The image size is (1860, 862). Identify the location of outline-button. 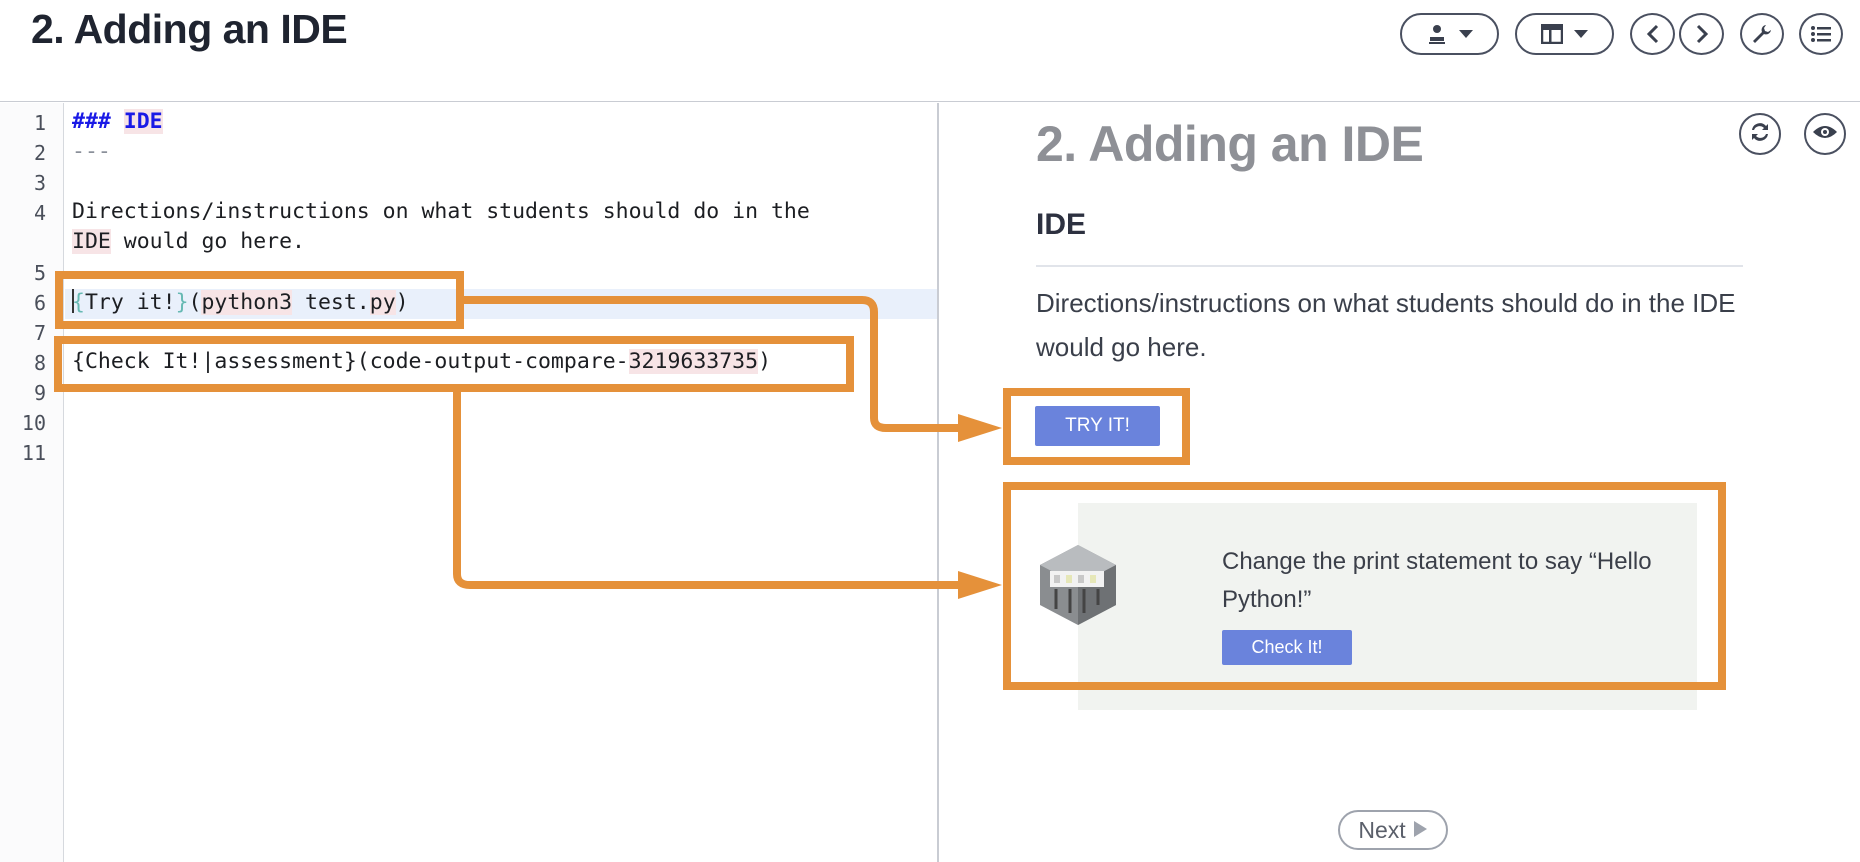
(1821, 34).